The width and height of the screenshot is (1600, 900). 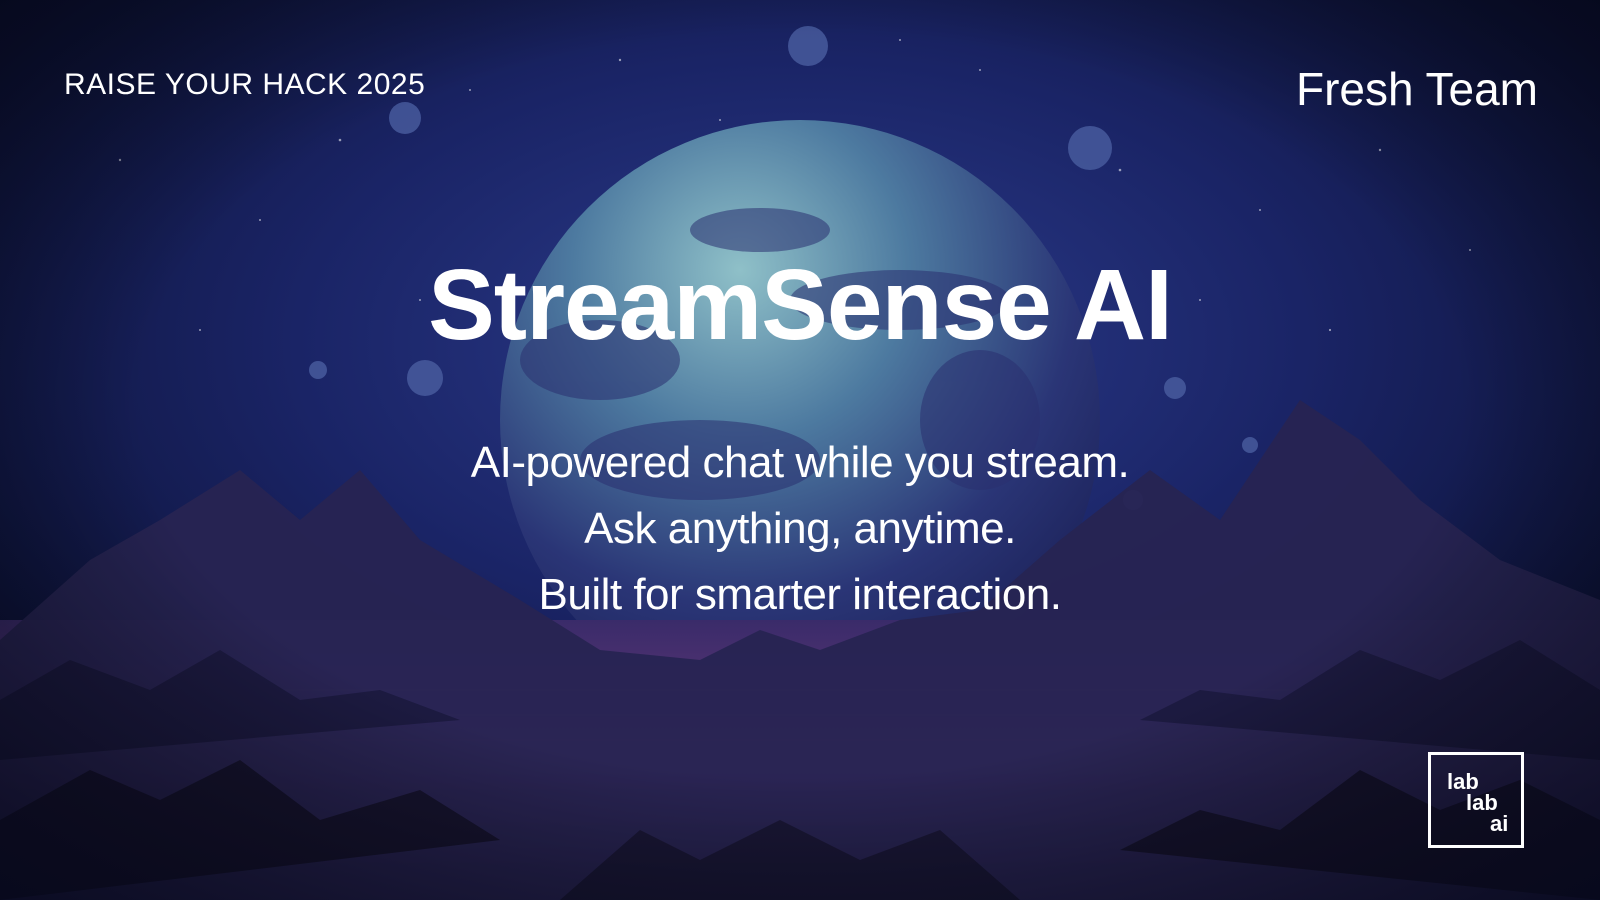 I want to click on lablab-logo: lab lab ai, so click(x=1476, y=800).